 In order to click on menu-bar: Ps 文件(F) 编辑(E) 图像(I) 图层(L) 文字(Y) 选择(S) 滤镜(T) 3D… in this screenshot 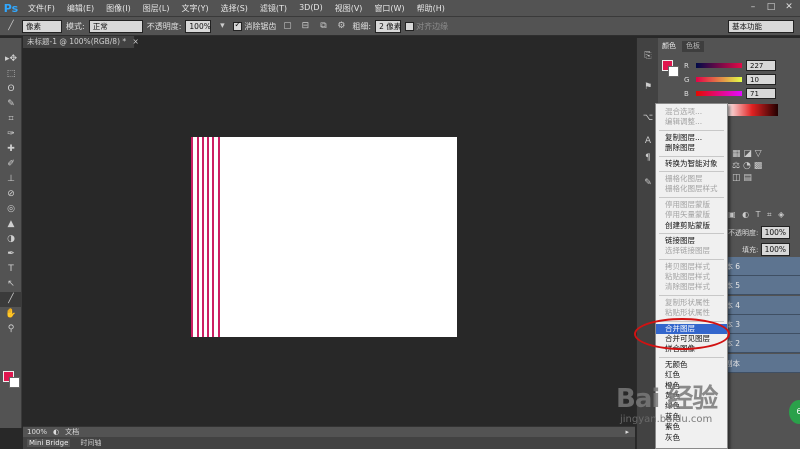, I will do `click(400, 8)`.